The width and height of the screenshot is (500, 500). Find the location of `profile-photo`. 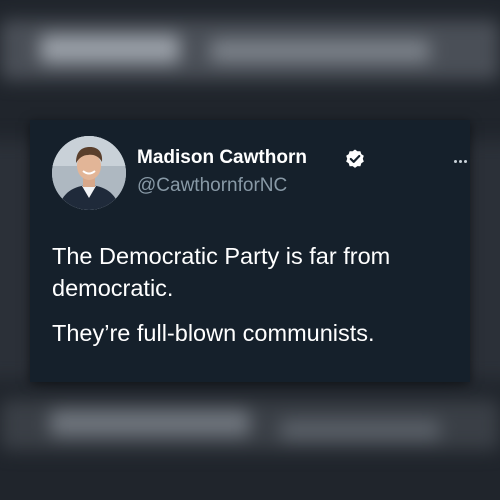

profile-photo is located at coordinates (89, 173).